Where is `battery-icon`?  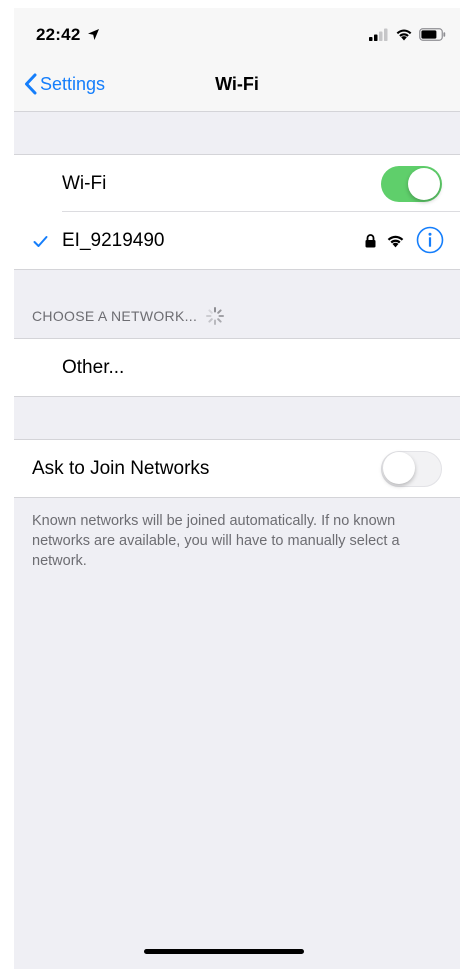 battery-icon is located at coordinates (432, 34).